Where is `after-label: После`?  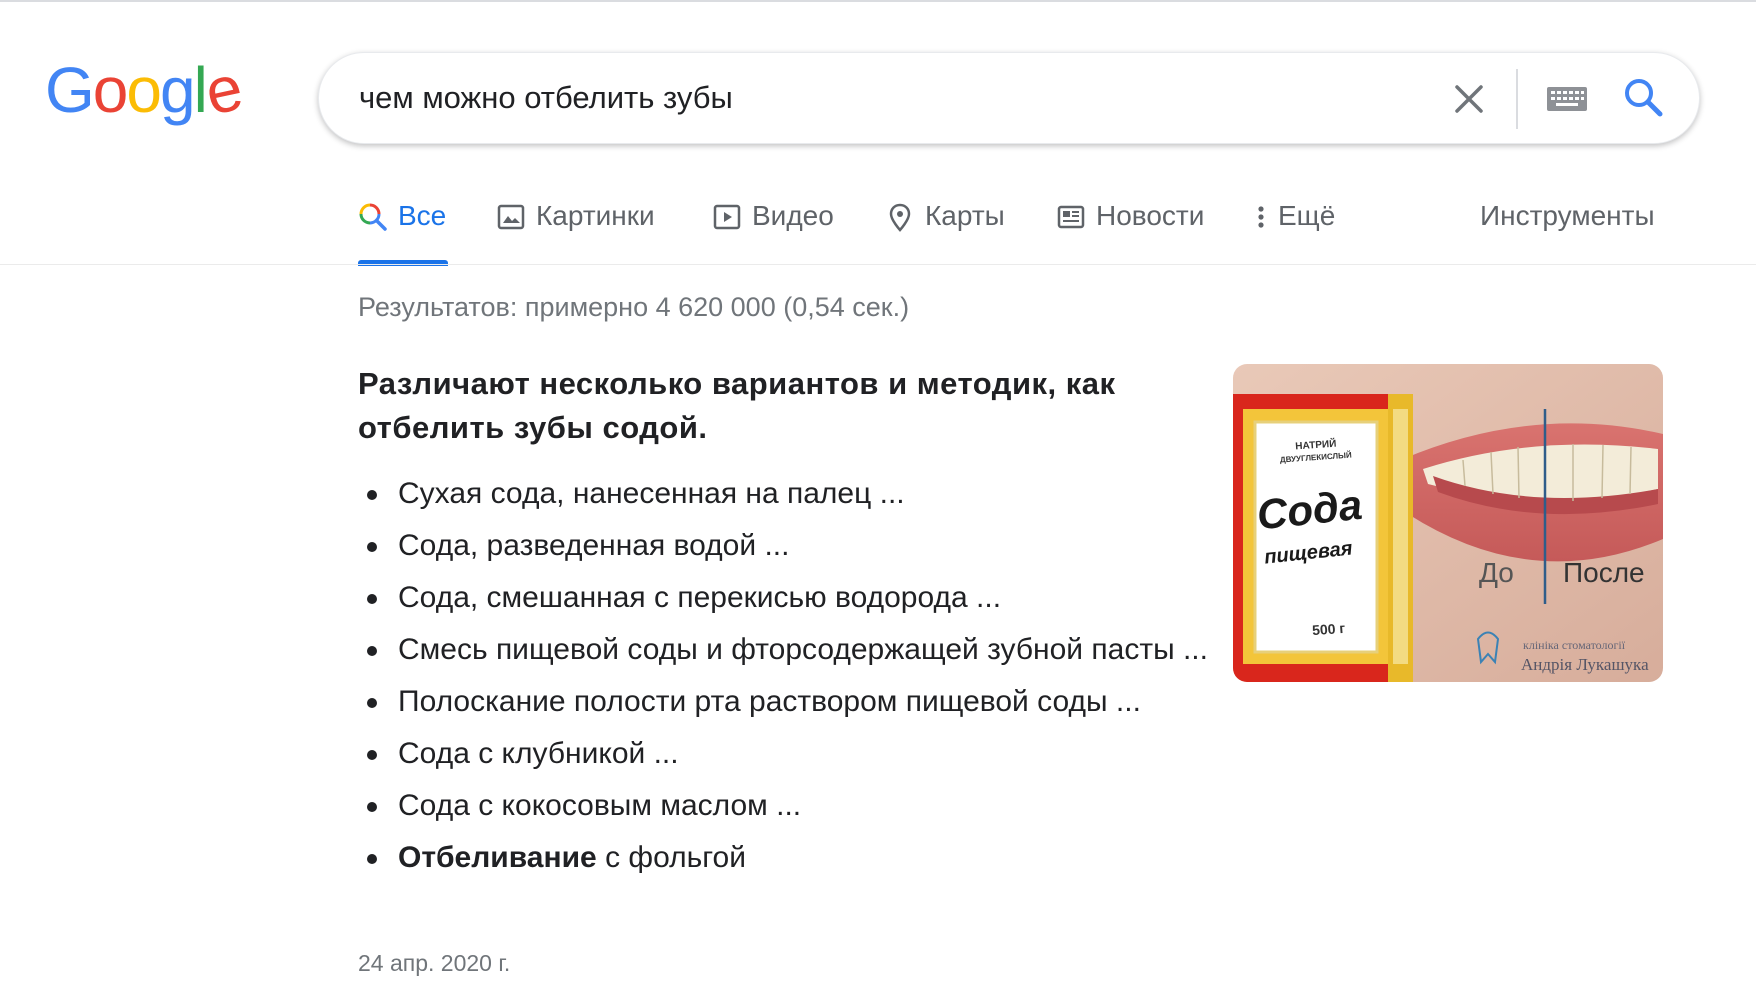
after-label: После is located at coordinates (1604, 572).